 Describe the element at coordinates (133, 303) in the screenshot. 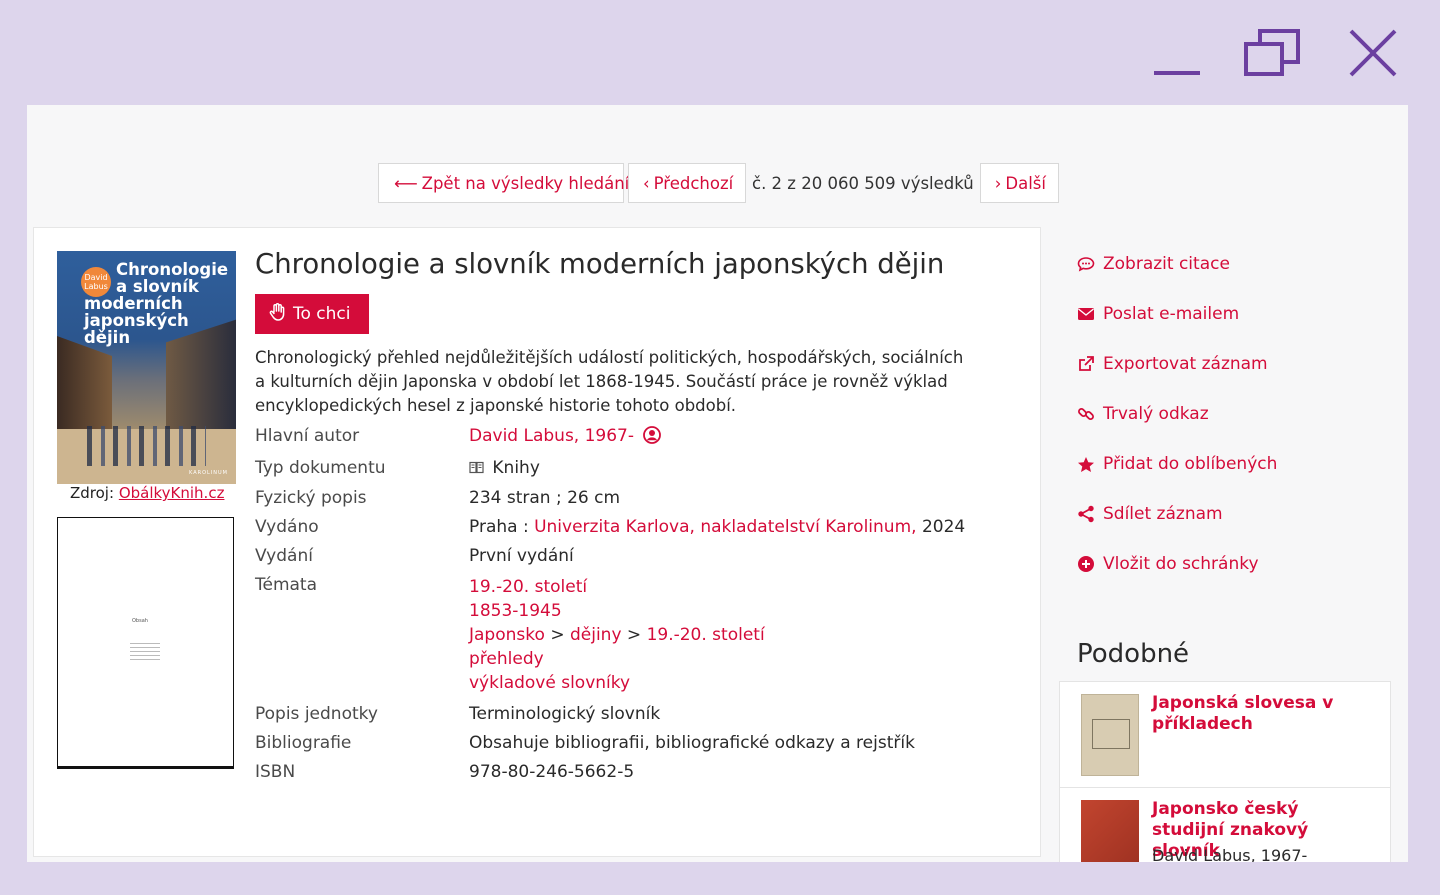

I see `cover-title-line: moderních` at that location.